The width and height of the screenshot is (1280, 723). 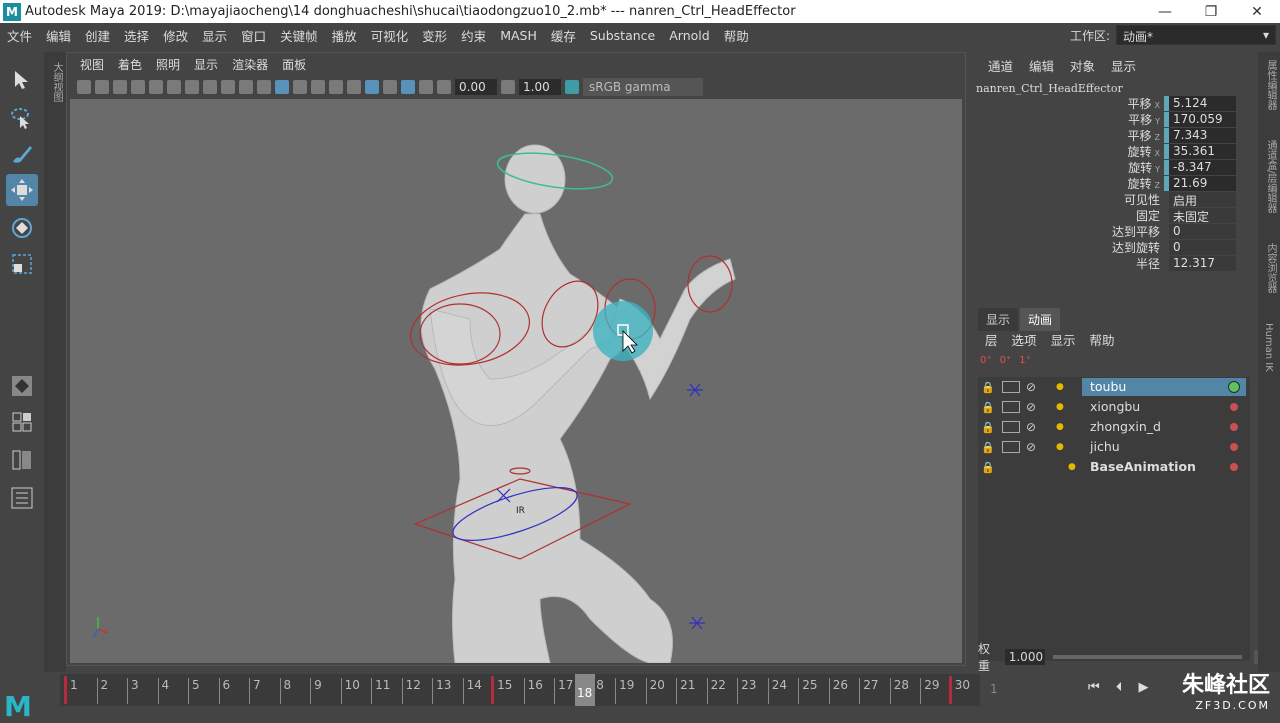 What do you see at coordinates (1200, 199) in the screenshot?
I see `attribute-value-field: 启用` at bounding box center [1200, 199].